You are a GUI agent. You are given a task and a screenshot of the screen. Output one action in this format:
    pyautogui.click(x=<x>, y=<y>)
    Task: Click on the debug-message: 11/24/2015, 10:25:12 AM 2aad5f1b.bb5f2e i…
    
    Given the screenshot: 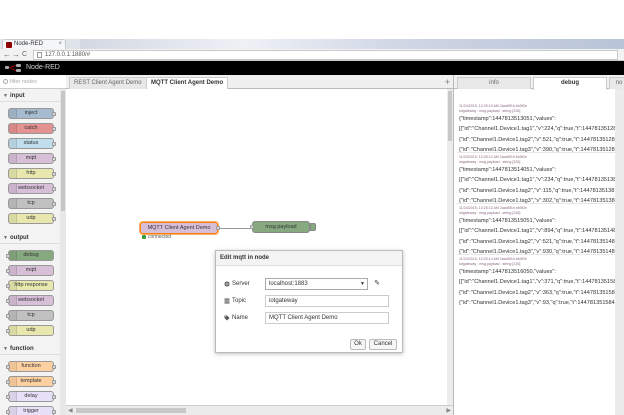 What is the action you would take?
    pyautogui.click(x=541, y=181)
    